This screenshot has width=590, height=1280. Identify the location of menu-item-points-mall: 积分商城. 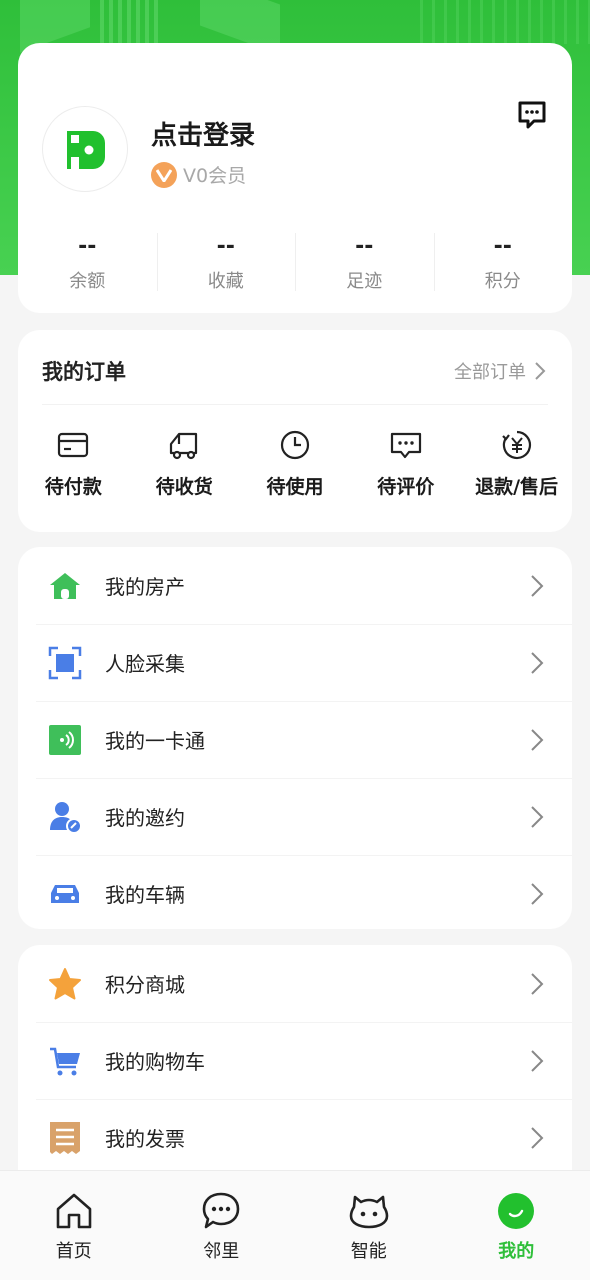
(295, 983).